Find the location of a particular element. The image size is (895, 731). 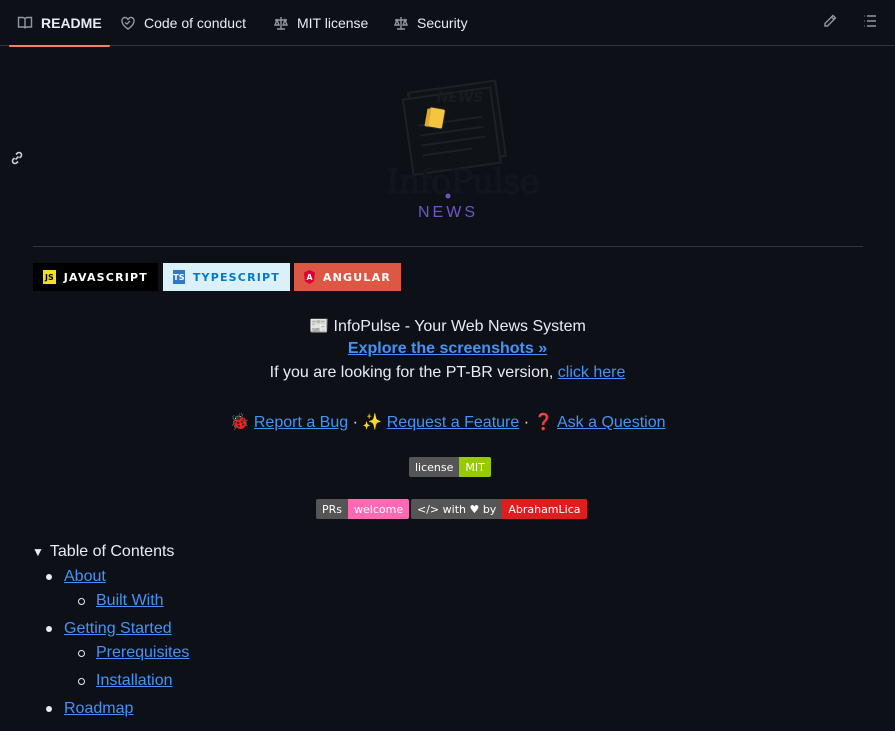

typescript-badge: TS TYPESCRIPT is located at coordinates (226, 277).